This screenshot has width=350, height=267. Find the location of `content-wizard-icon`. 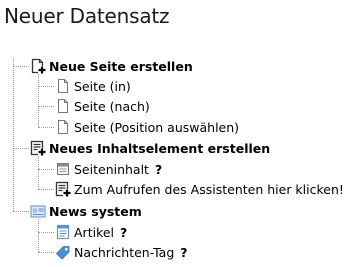

content-wizard-icon is located at coordinates (63, 189).